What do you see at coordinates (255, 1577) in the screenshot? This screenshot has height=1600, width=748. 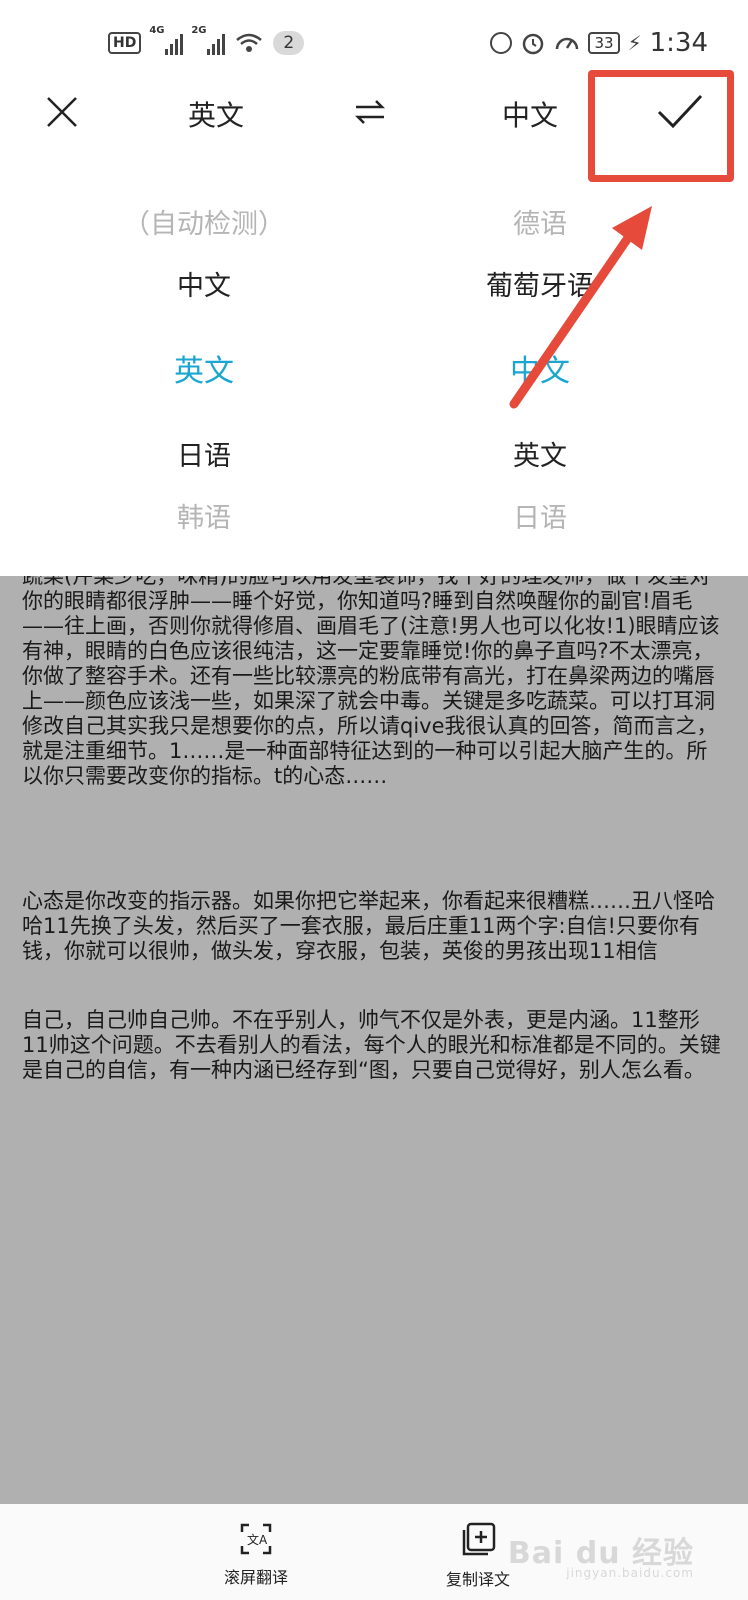 I see `scroll-translate-label: 滚屏翻译` at bounding box center [255, 1577].